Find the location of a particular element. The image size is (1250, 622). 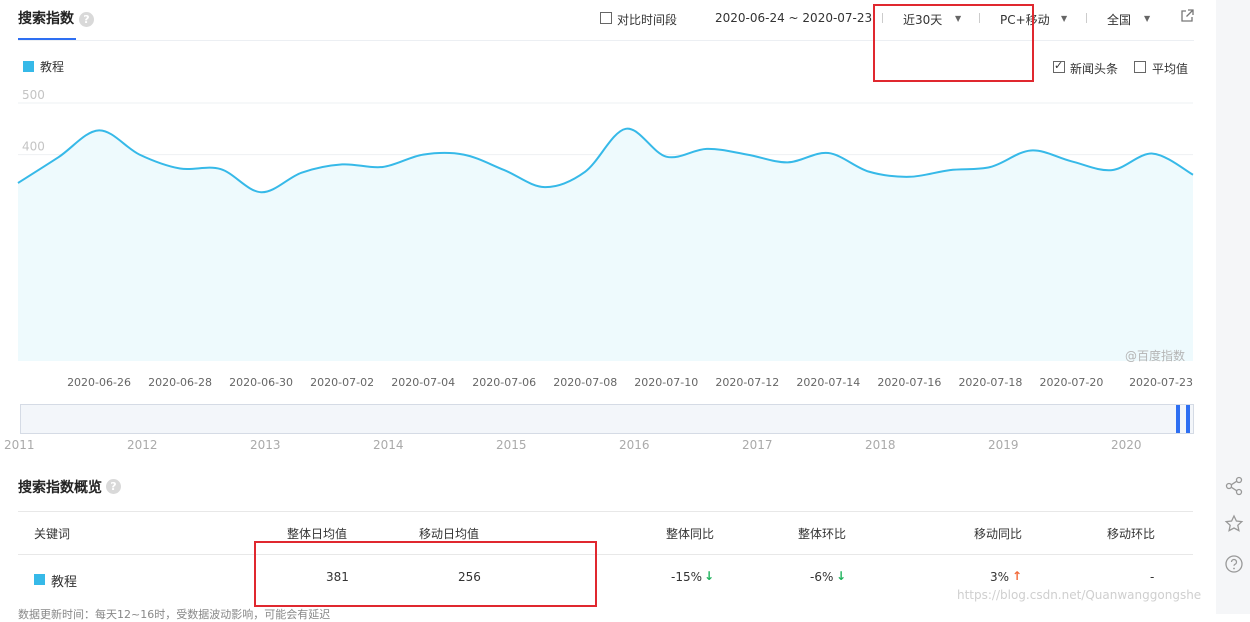

site-watermark: https://blog.csdn.net/Quanwanggongshe is located at coordinates (1079, 595).